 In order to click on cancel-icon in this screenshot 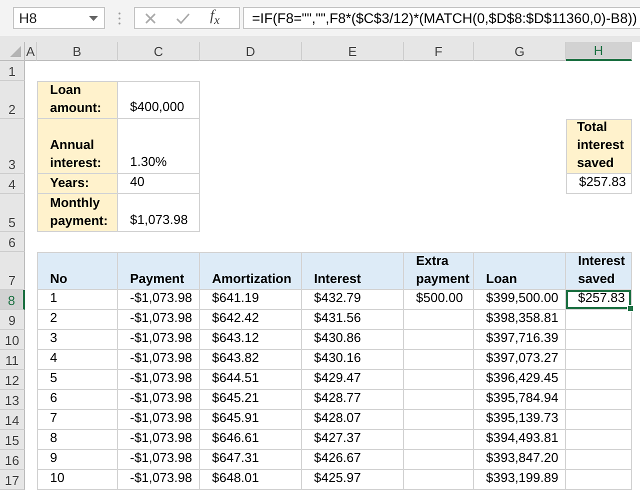, I will do `click(150, 18)`.